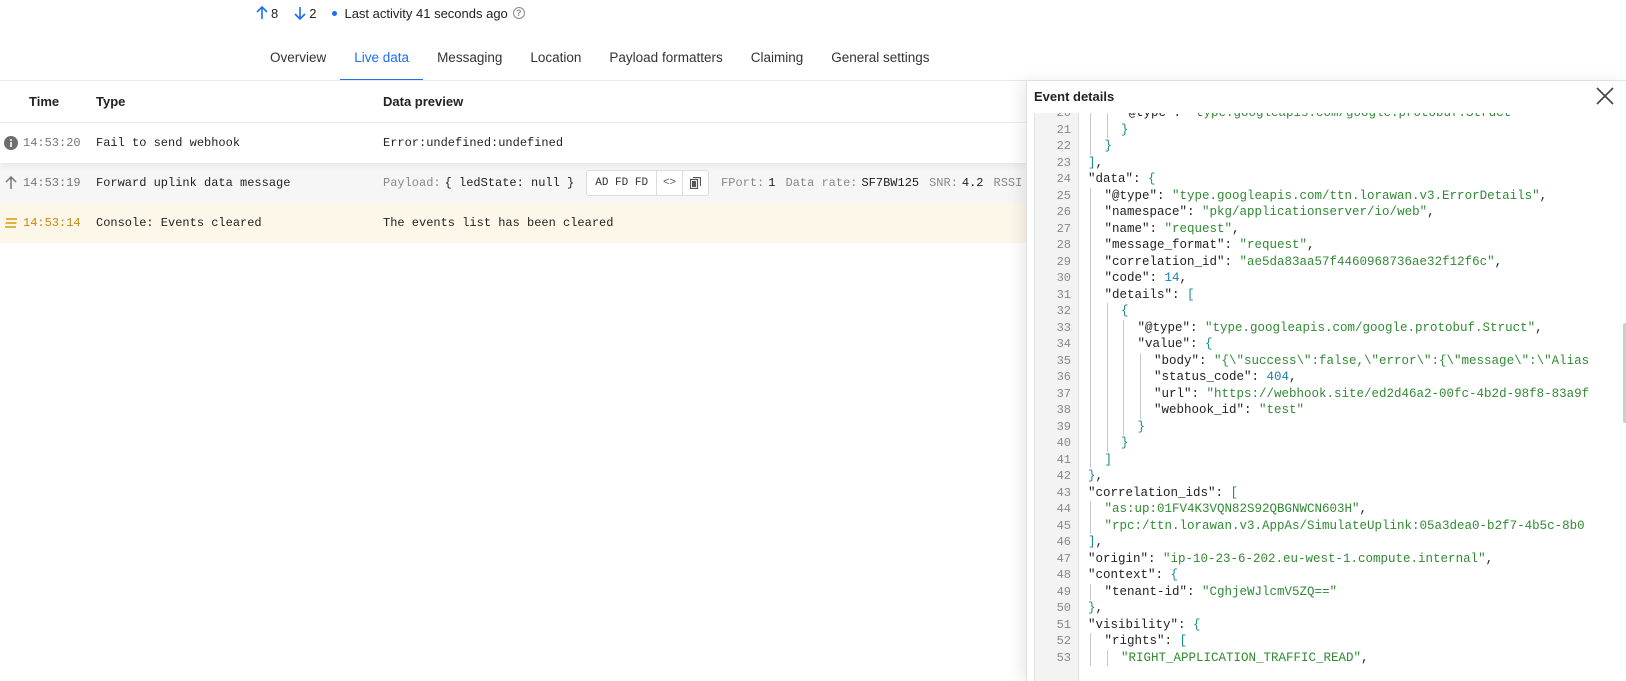  I want to click on code-text: "value": {, so click(1175, 344).